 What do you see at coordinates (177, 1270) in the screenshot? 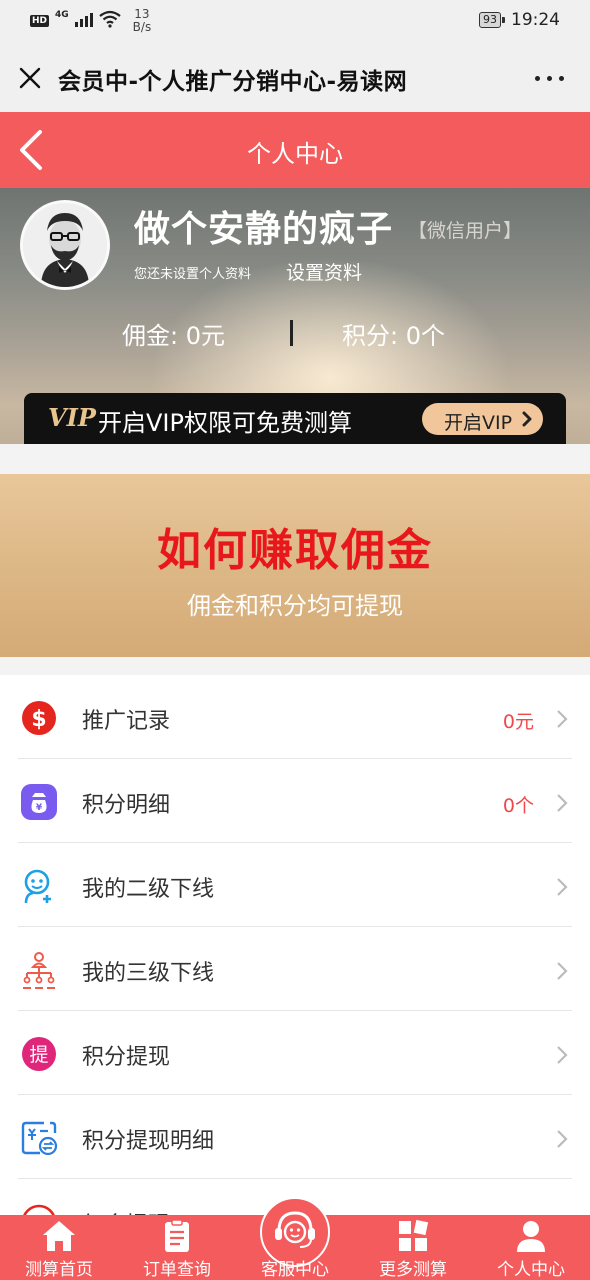
I see `nav-label: 订单查询` at bounding box center [177, 1270].